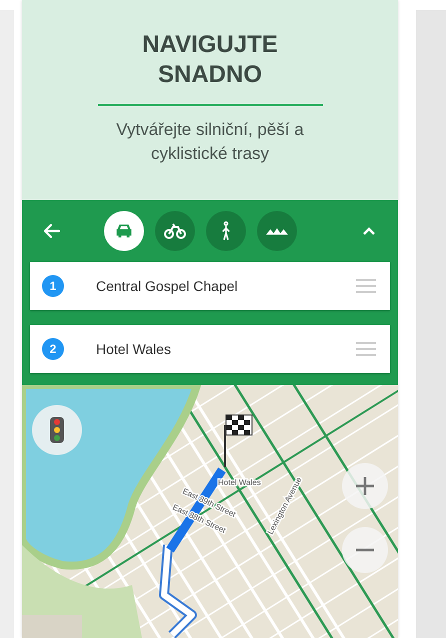 The image size is (446, 638). I want to click on waypoint-name: Central Gospel Chapel, so click(167, 286).